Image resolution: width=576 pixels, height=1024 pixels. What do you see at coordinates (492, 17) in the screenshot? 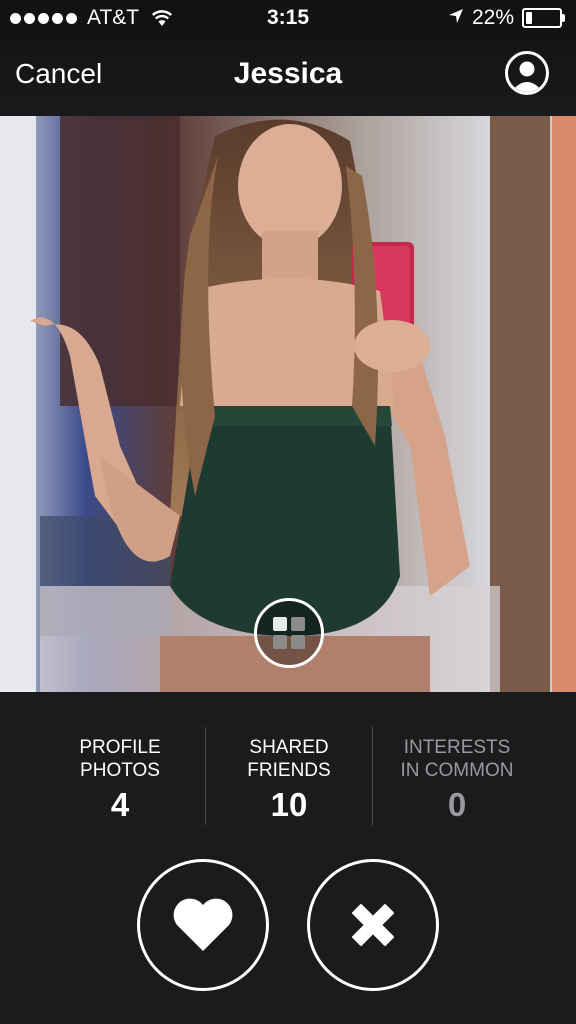
I see `battery-percent: 22%` at bounding box center [492, 17].